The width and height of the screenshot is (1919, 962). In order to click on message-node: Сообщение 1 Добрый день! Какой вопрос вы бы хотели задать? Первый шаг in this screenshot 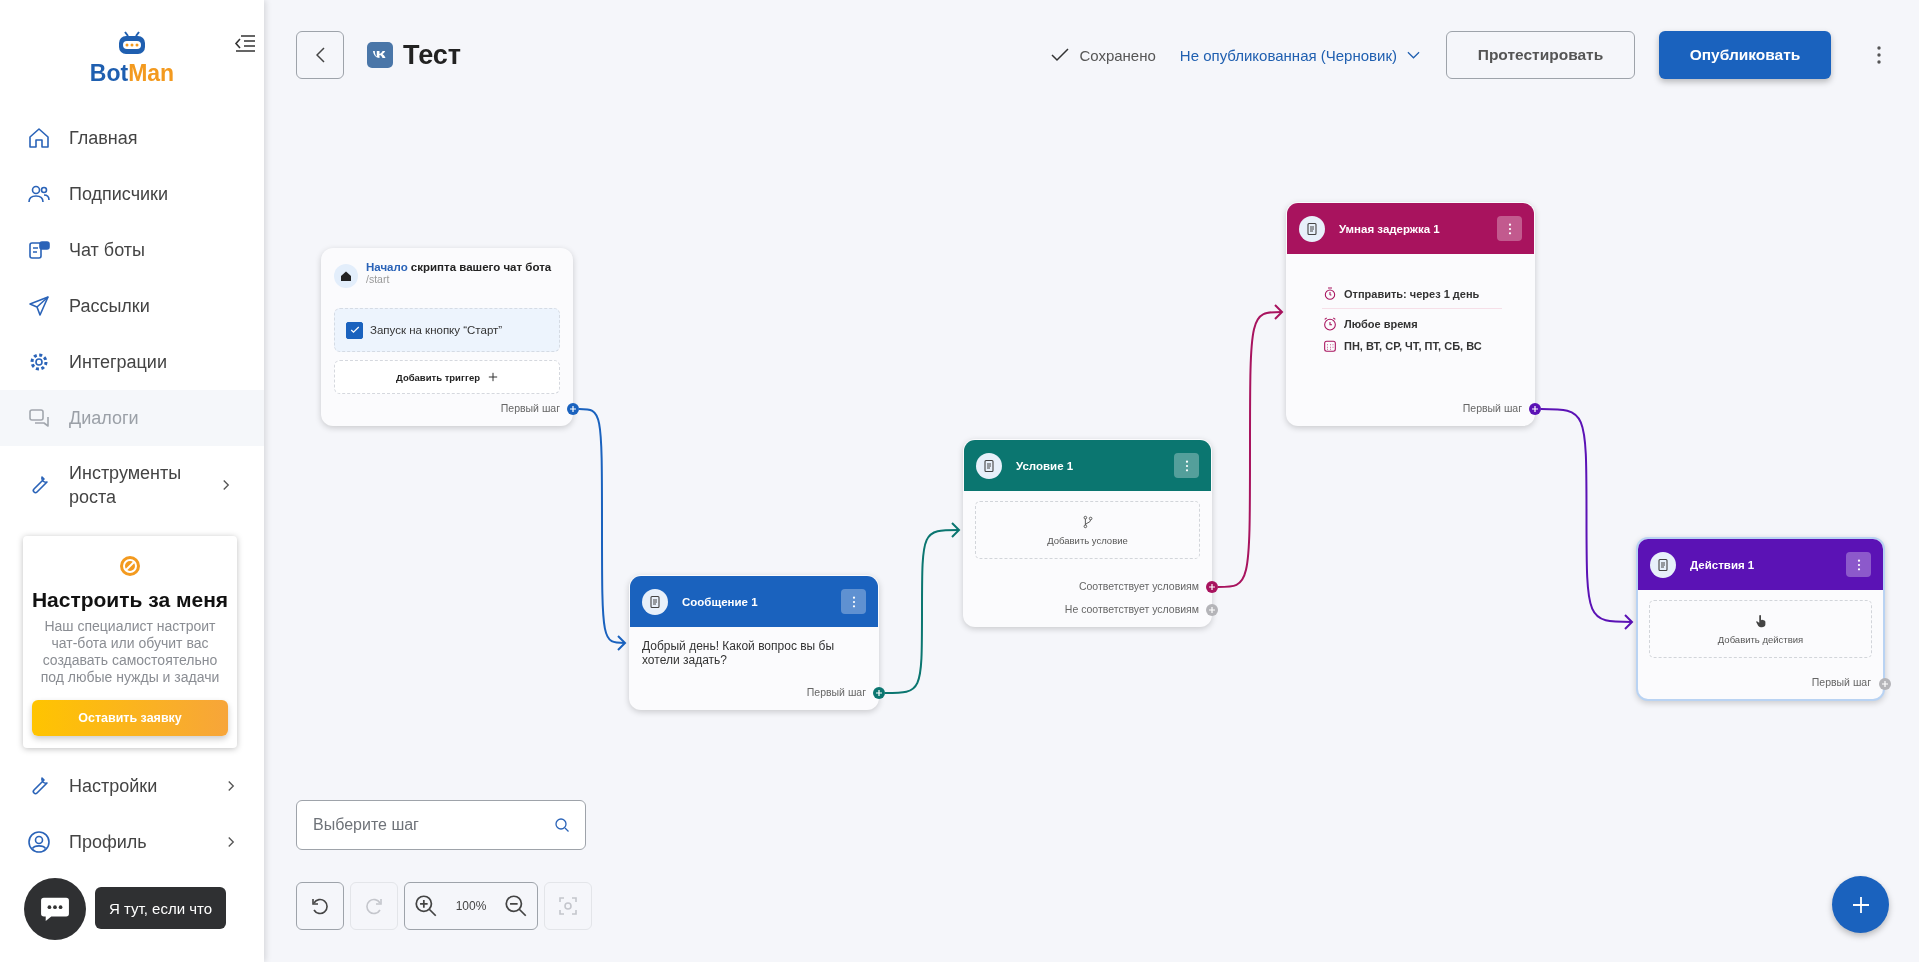, I will do `click(754, 642)`.